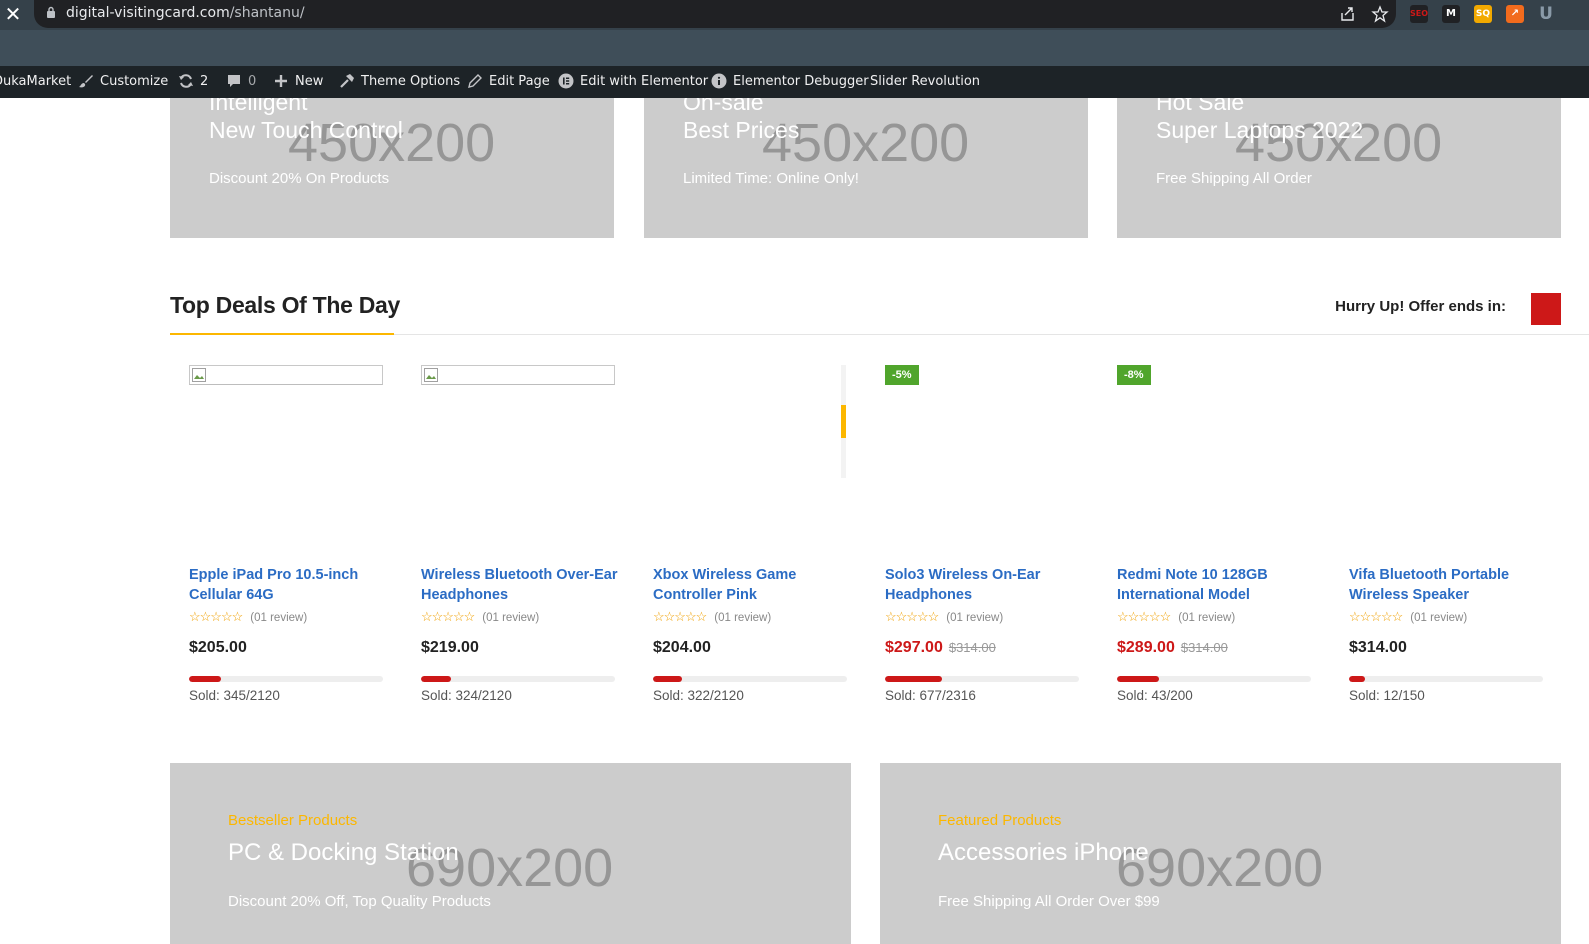  What do you see at coordinates (359, 901) in the screenshot?
I see `banner-subtitle: Discount 20% Off, Top Quality Products` at bounding box center [359, 901].